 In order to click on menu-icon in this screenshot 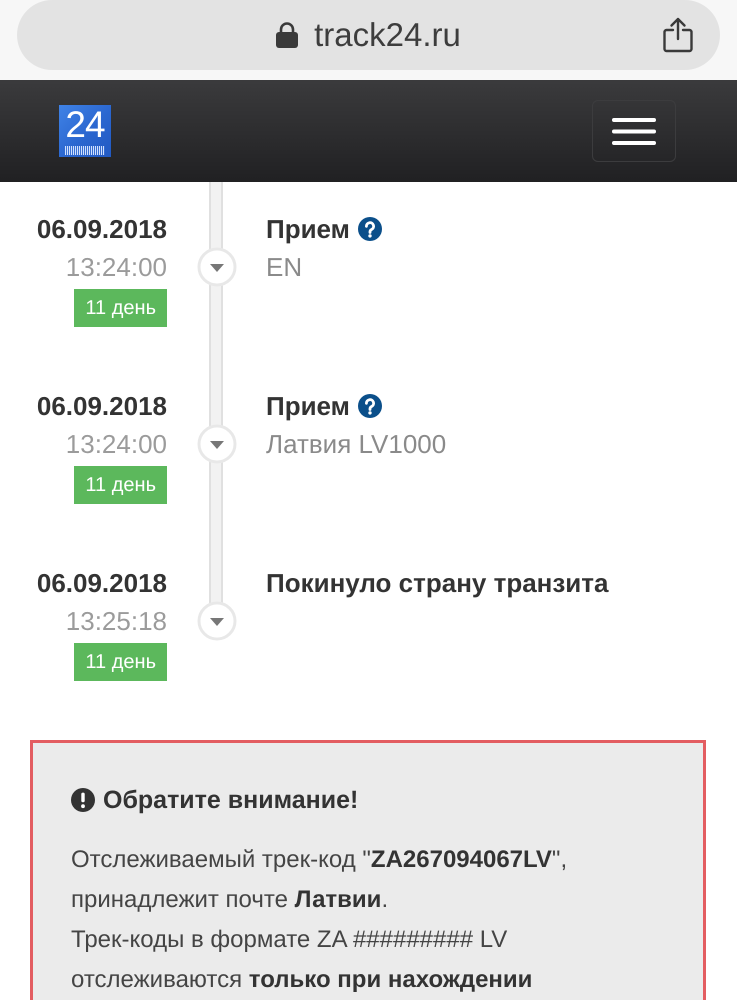, I will do `click(634, 131)`.